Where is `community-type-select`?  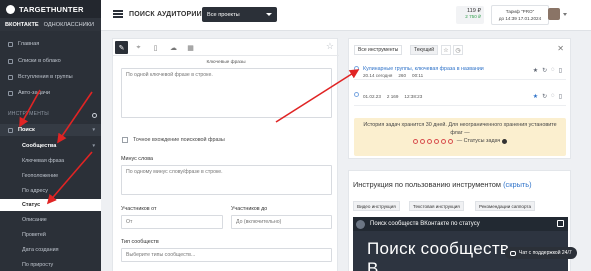
community-type-select is located at coordinates (226, 255).